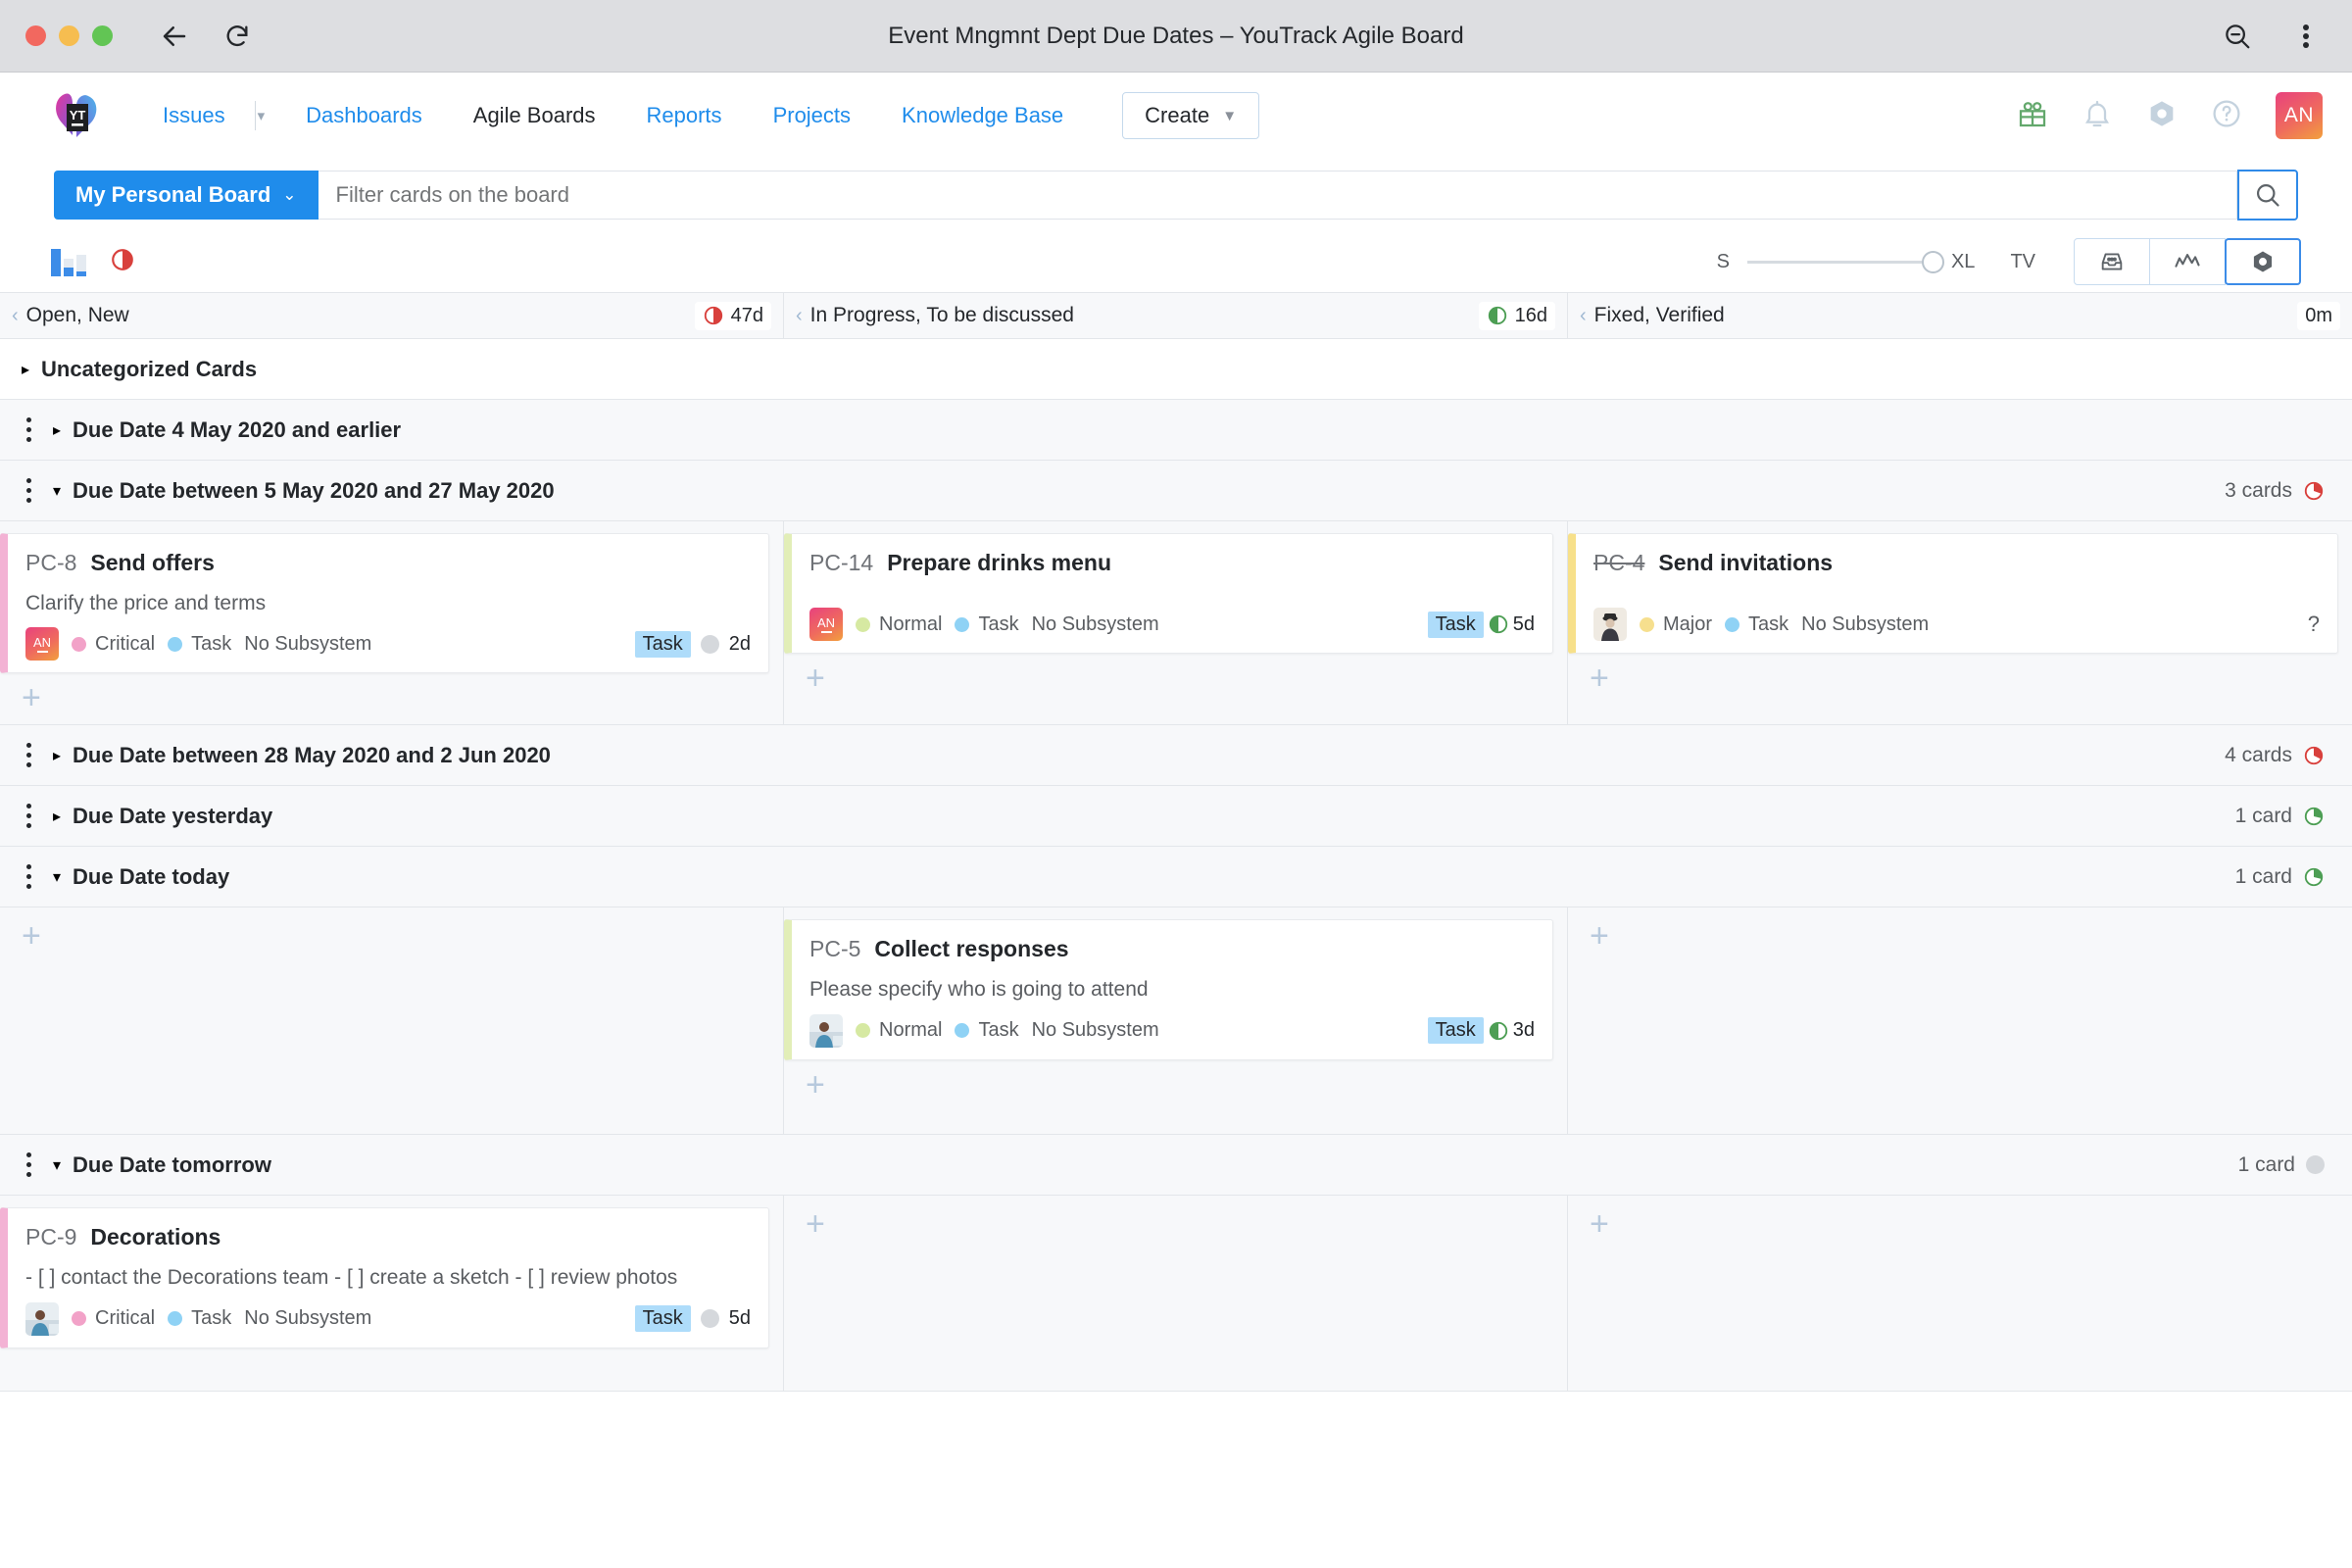  What do you see at coordinates (237, 36) in the screenshot?
I see `reload-icon` at bounding box center [237, 36].